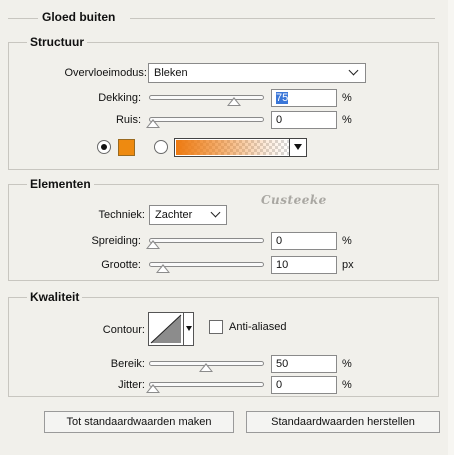 The image size is (454, 455). I want to click on anti-aliased-label: Anti-aliased, so click(257, 327).